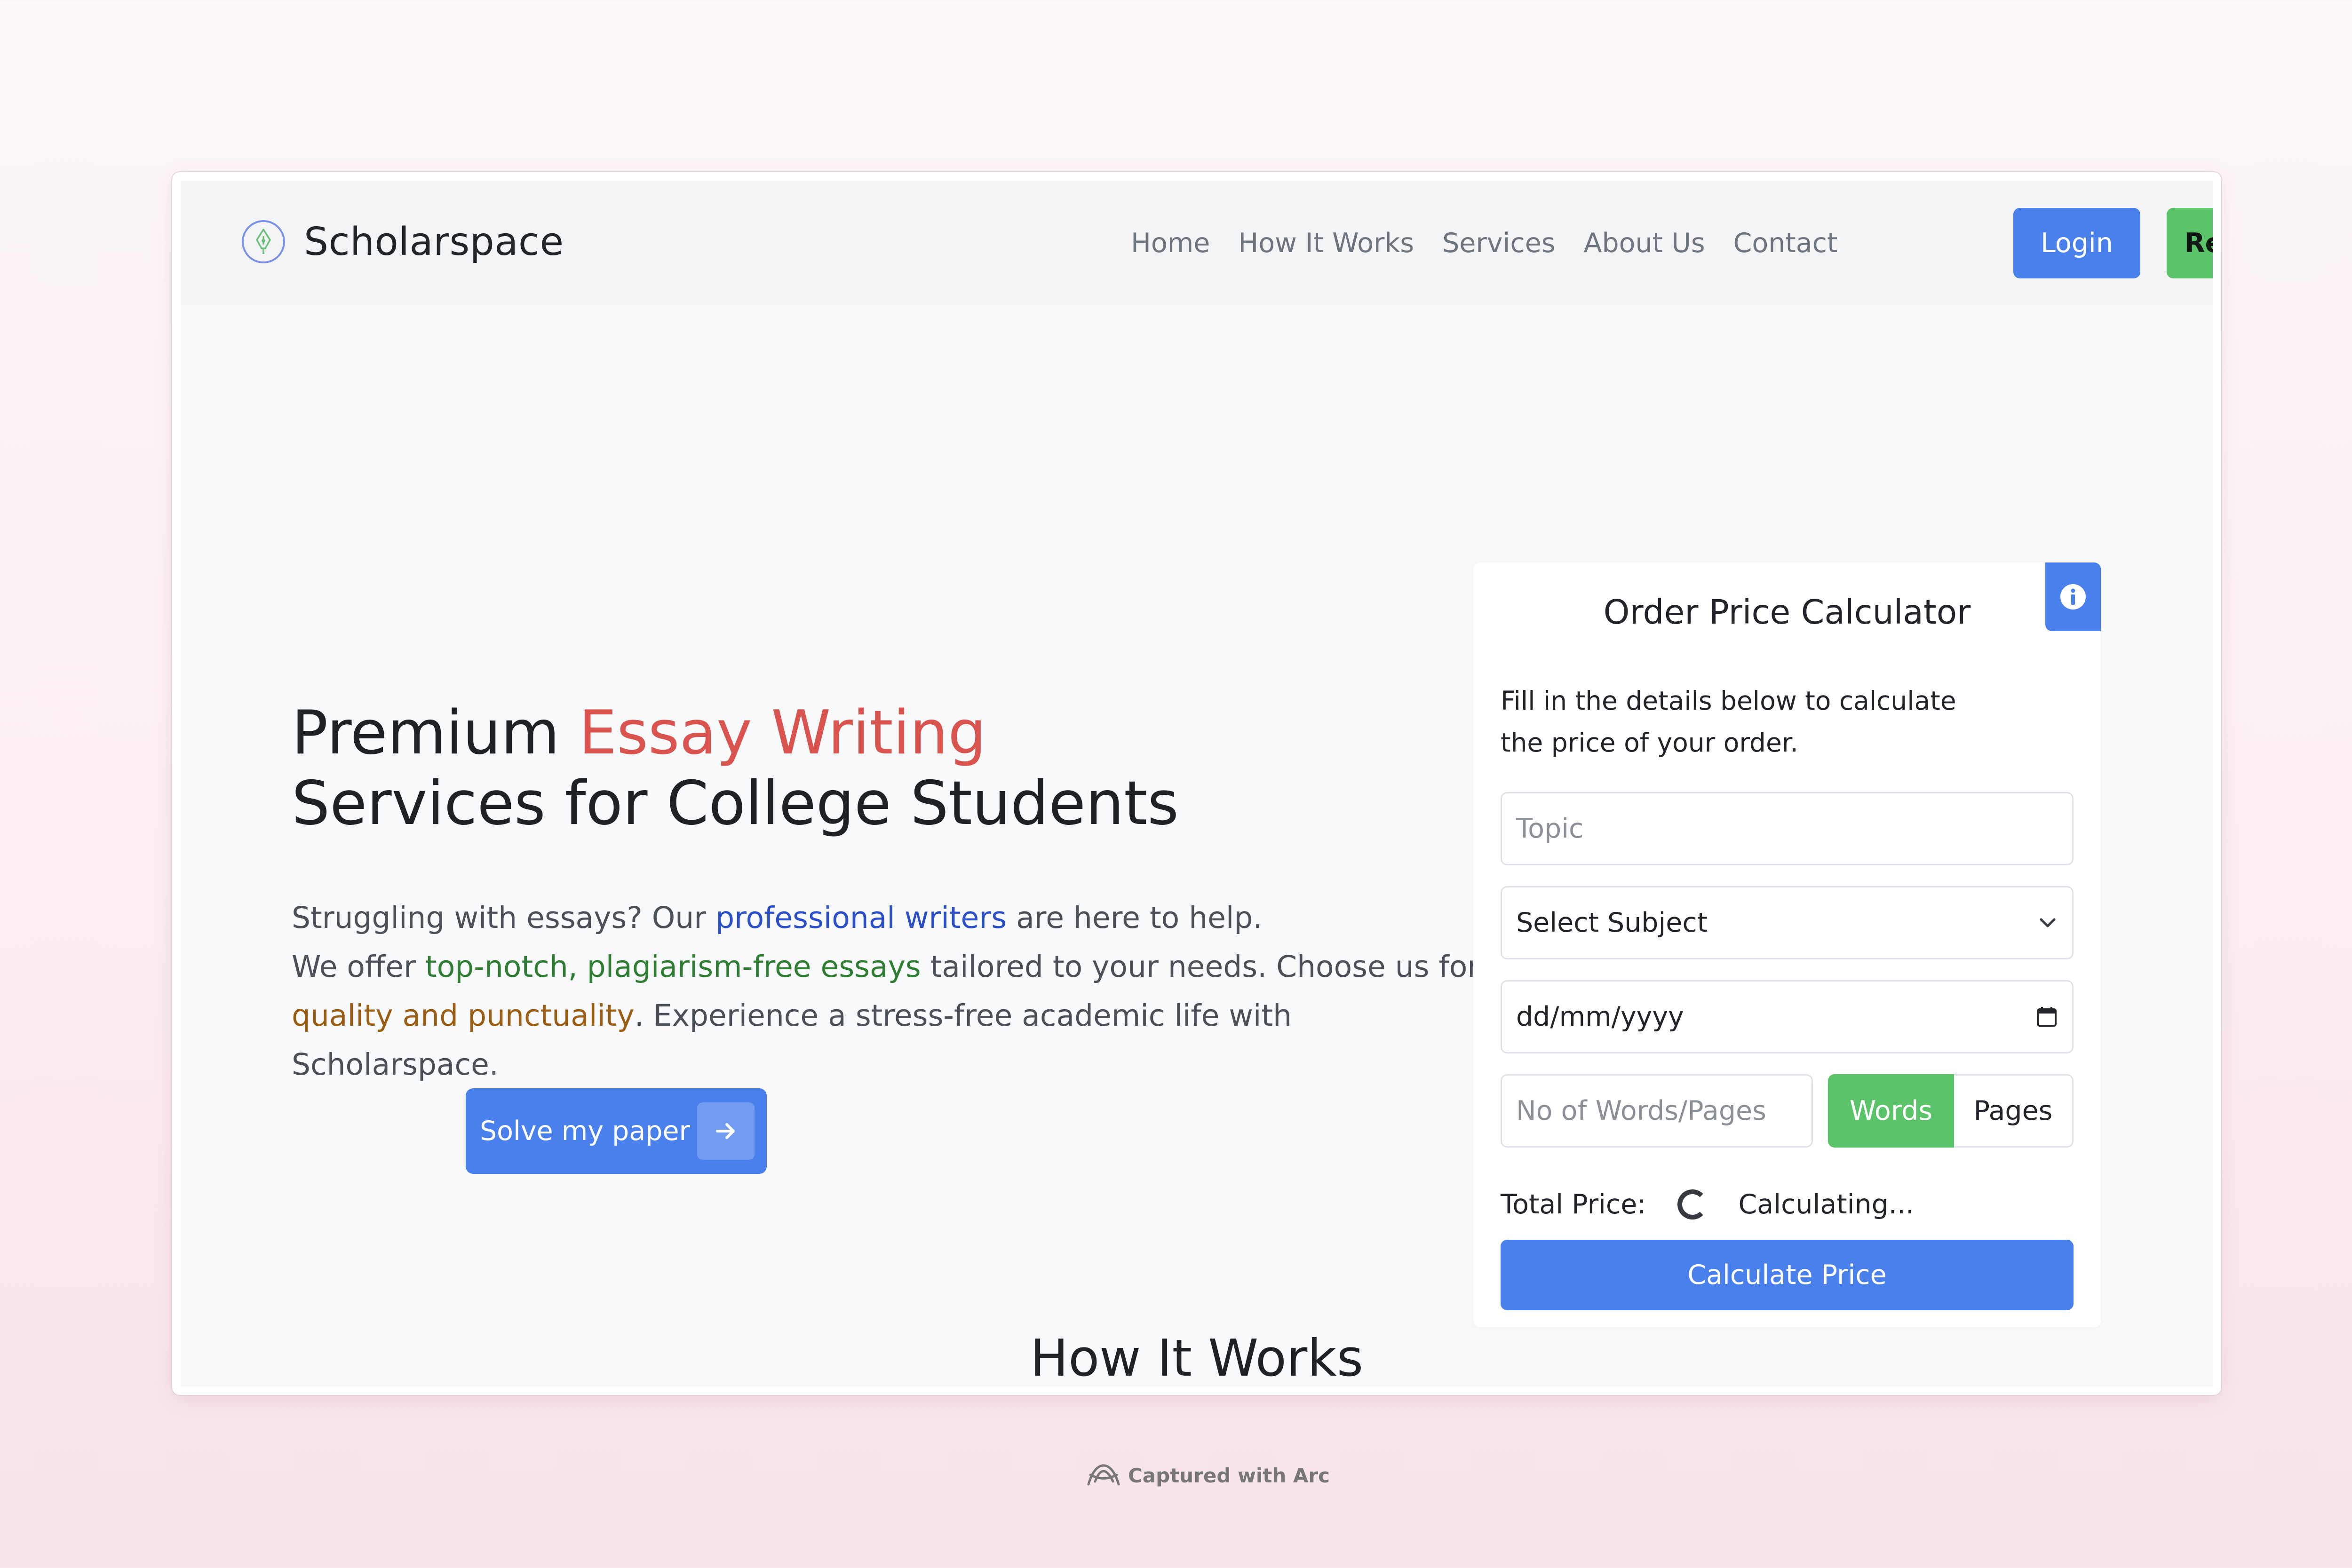  Describe the element at coordinates (1657, 1111) in the screenshot. I see `word-count-input: No of Words/Pages` at that location.